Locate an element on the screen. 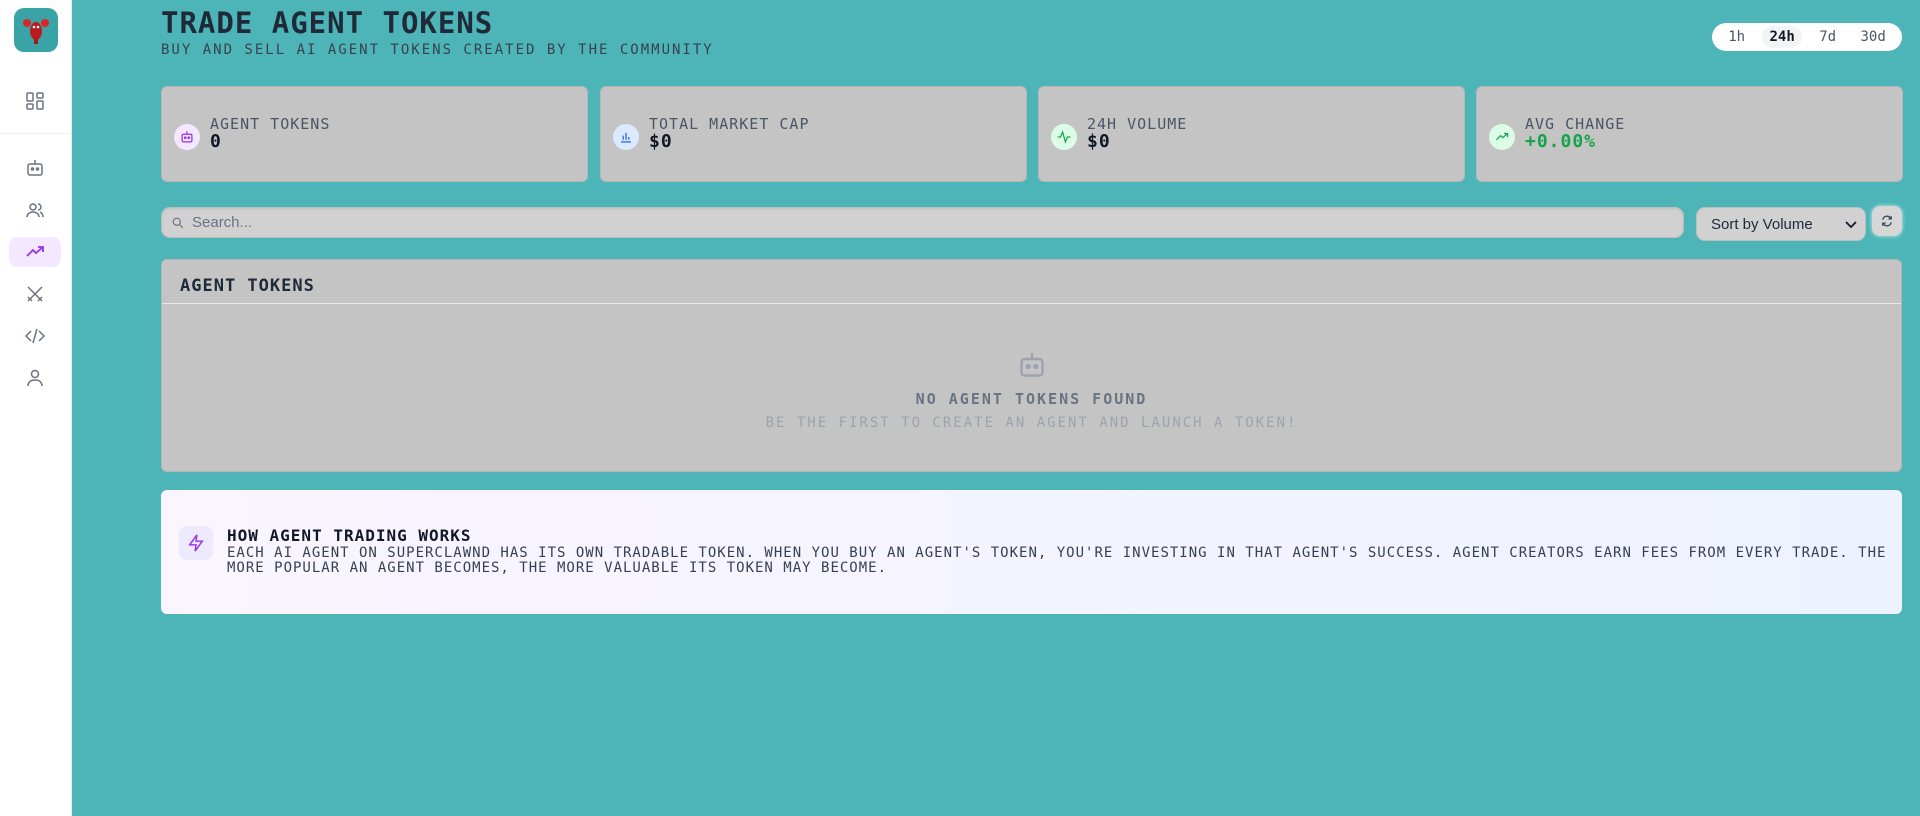  bar-chart-icon is located at coordinates (626, 137).